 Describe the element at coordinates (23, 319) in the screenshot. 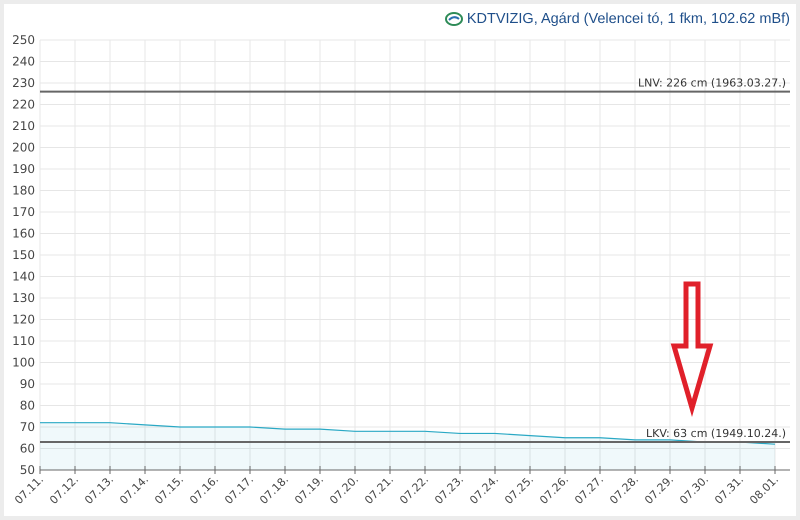

I see `y-tick-label: 120` at that location.